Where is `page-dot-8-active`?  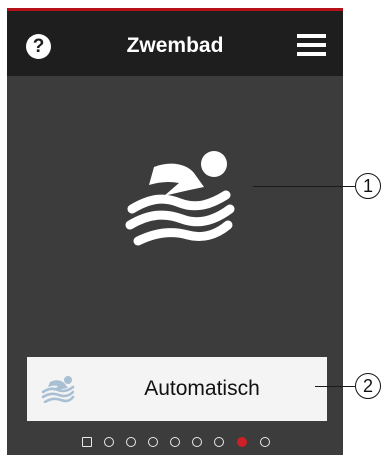
page-dot-8-active is located at coordinates (242, 442).